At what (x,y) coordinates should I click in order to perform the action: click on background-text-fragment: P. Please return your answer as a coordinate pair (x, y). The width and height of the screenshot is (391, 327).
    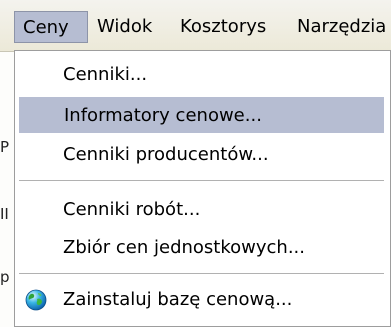
    Looking at the image, I should click on (5, 147).